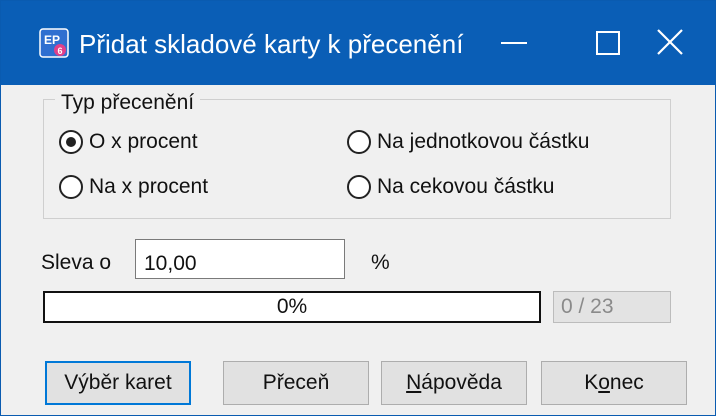  I want to click on end-label-start: K, so click(591, 382).